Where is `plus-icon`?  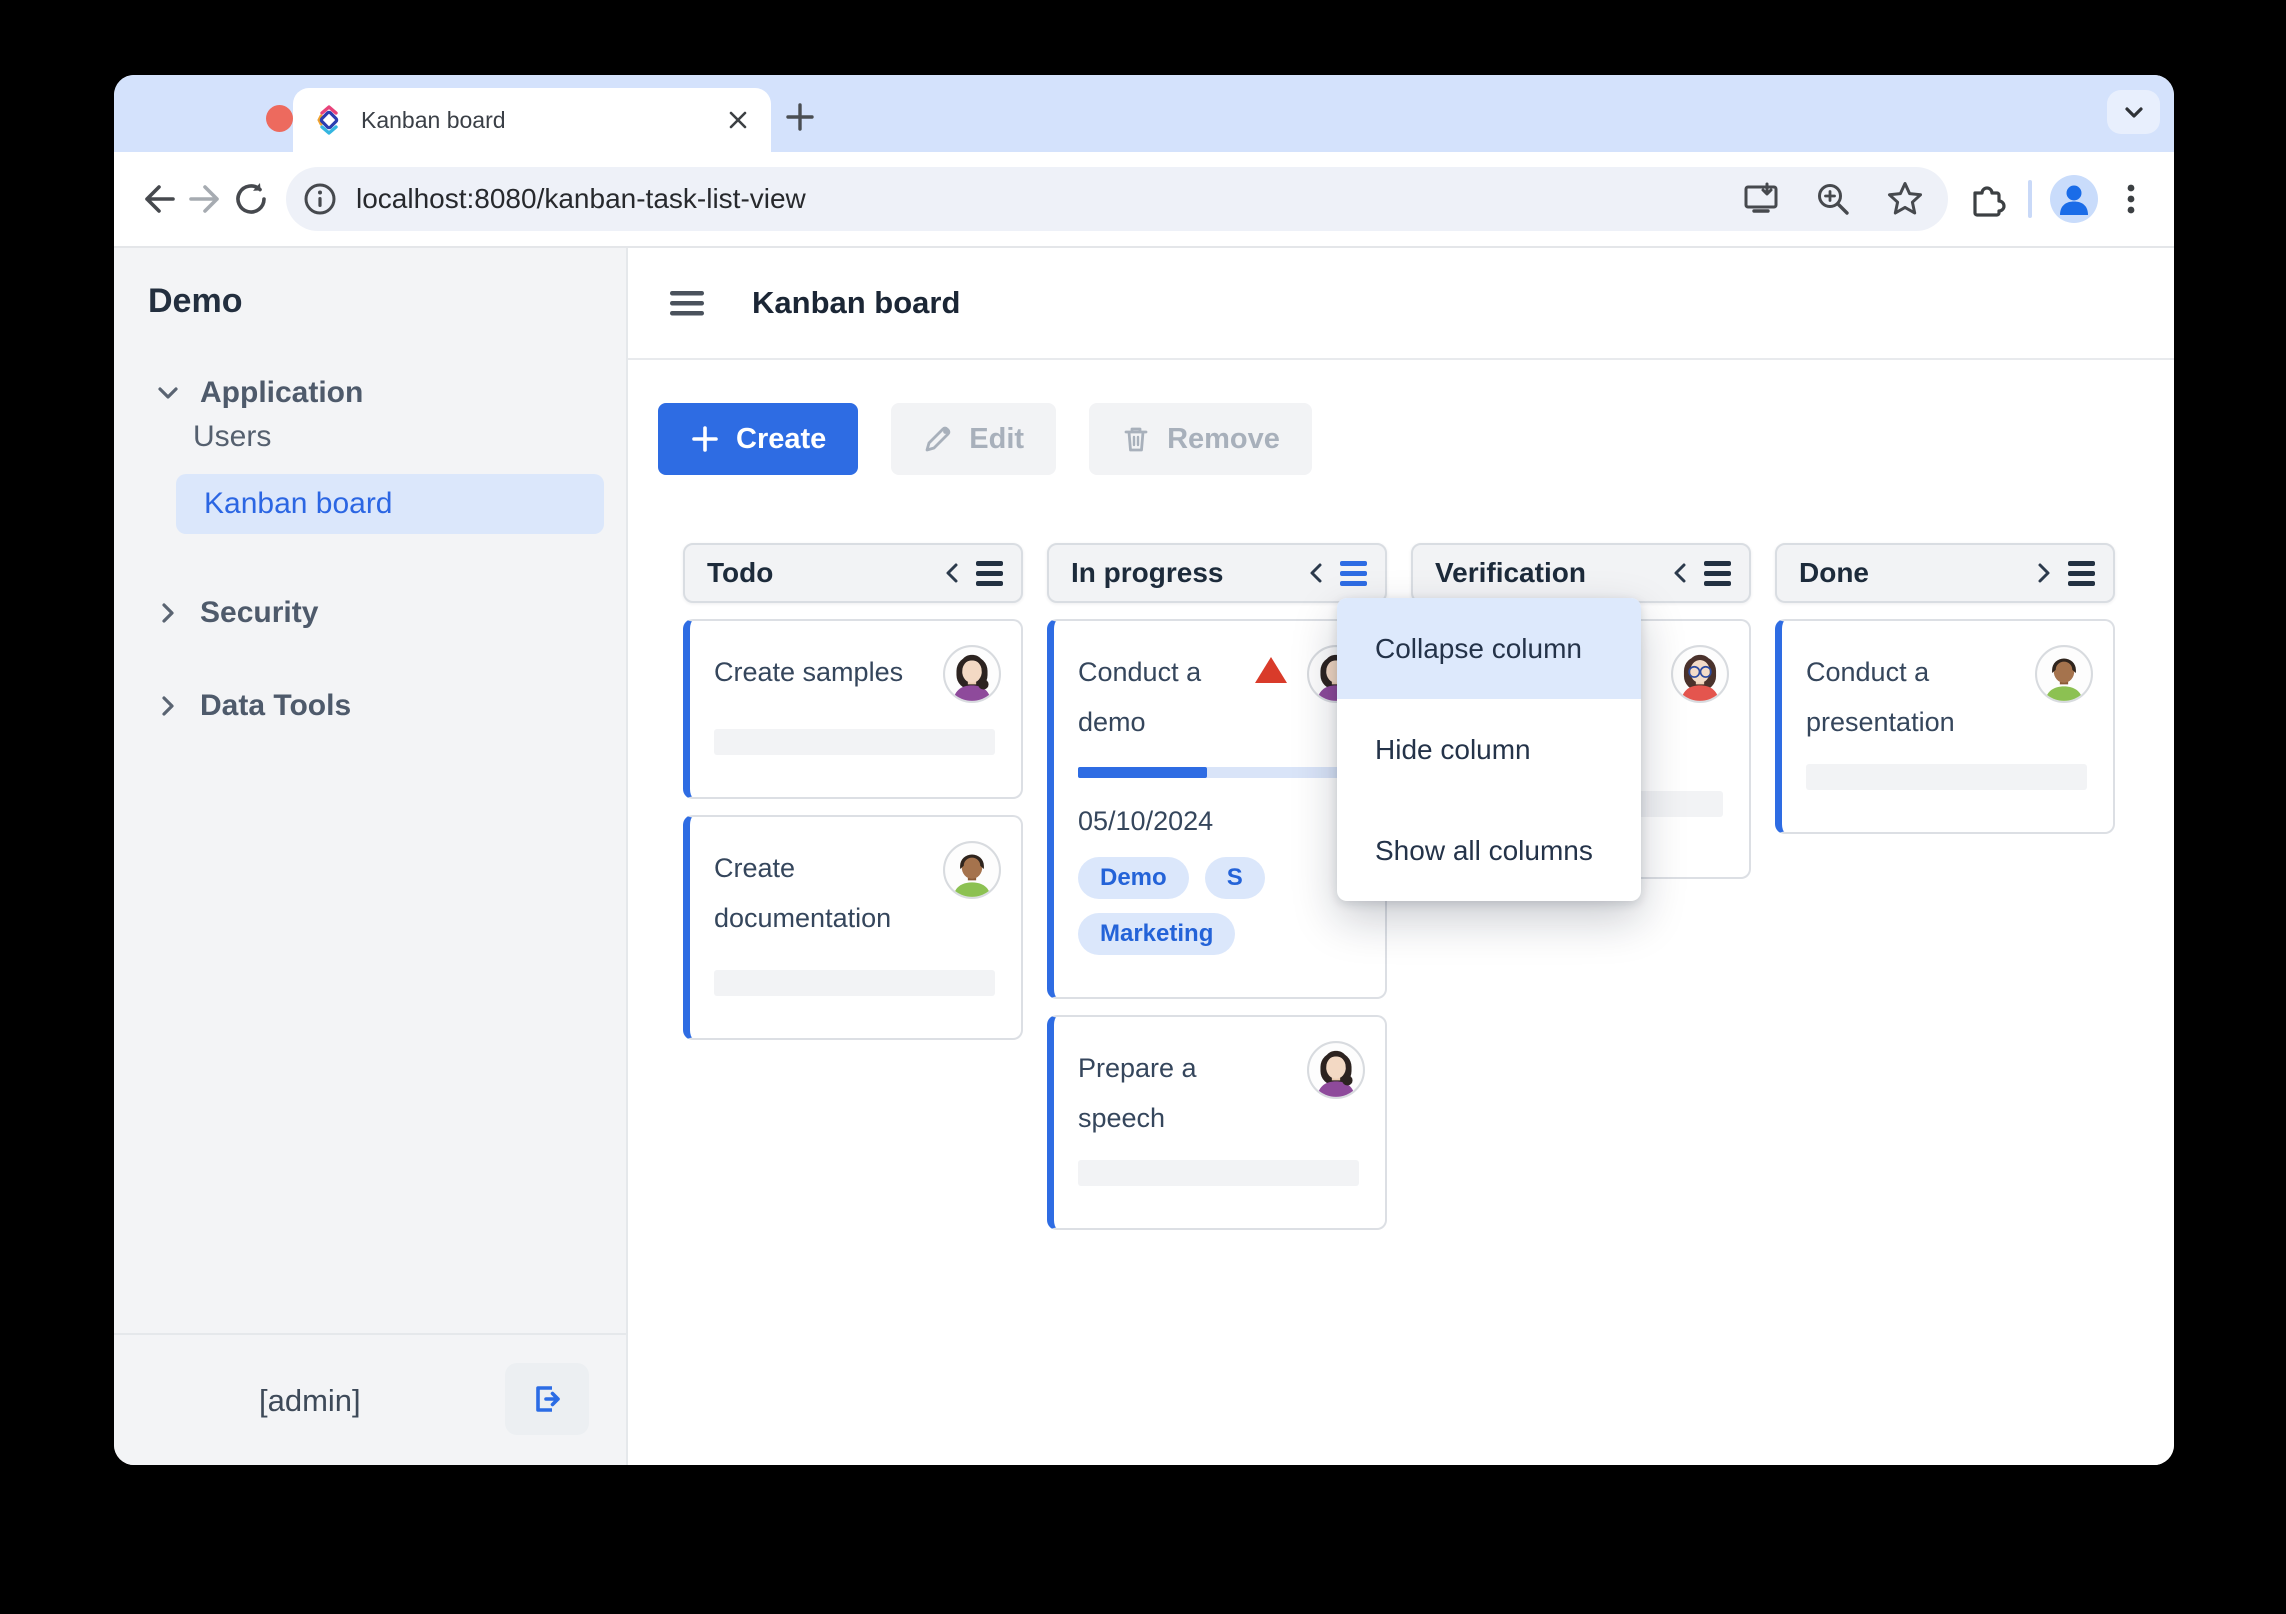
plus-icon is located at coordinates (705, 439).